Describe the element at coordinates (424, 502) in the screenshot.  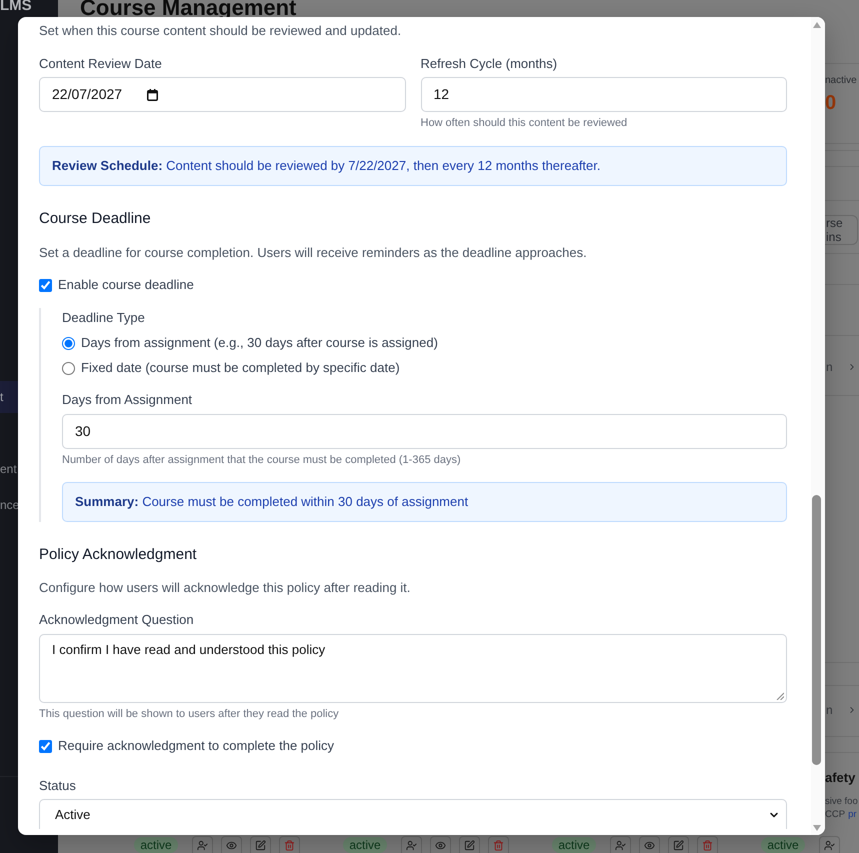
I see `deadline-summary-notice: Summary: Course must be completed within 30 days of assignment` at that location.